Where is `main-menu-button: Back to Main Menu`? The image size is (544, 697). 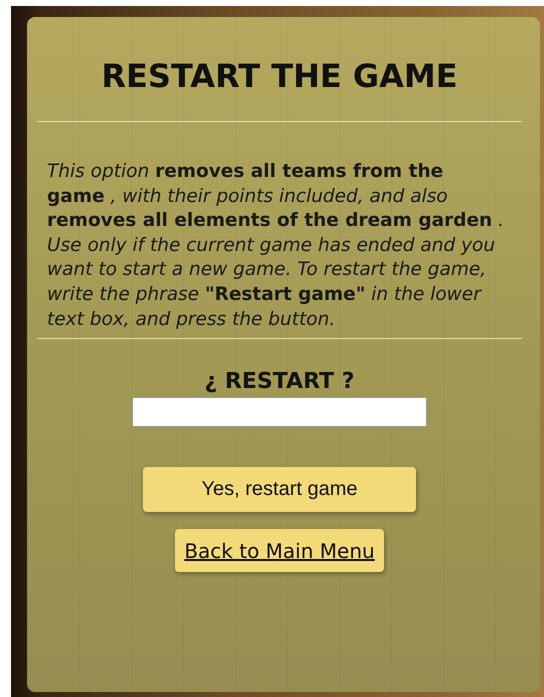 main-menu-button: Back to Main Menu is located at coordinates (279, 550).